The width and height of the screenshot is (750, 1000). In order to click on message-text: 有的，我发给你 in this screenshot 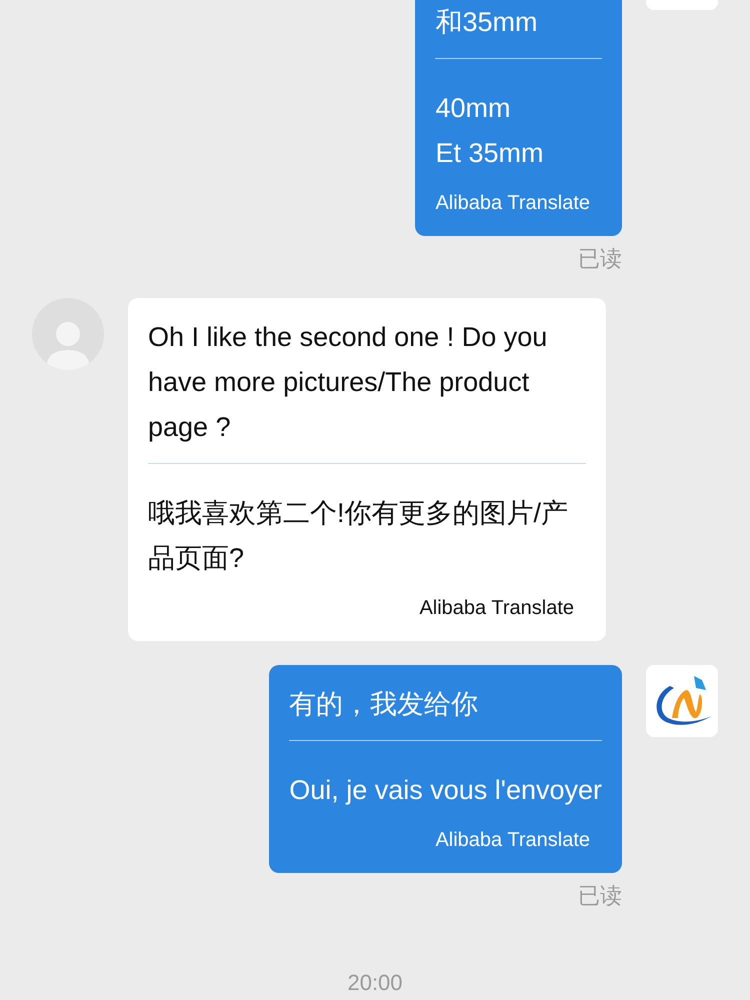, I will do `click(384, 704)`.